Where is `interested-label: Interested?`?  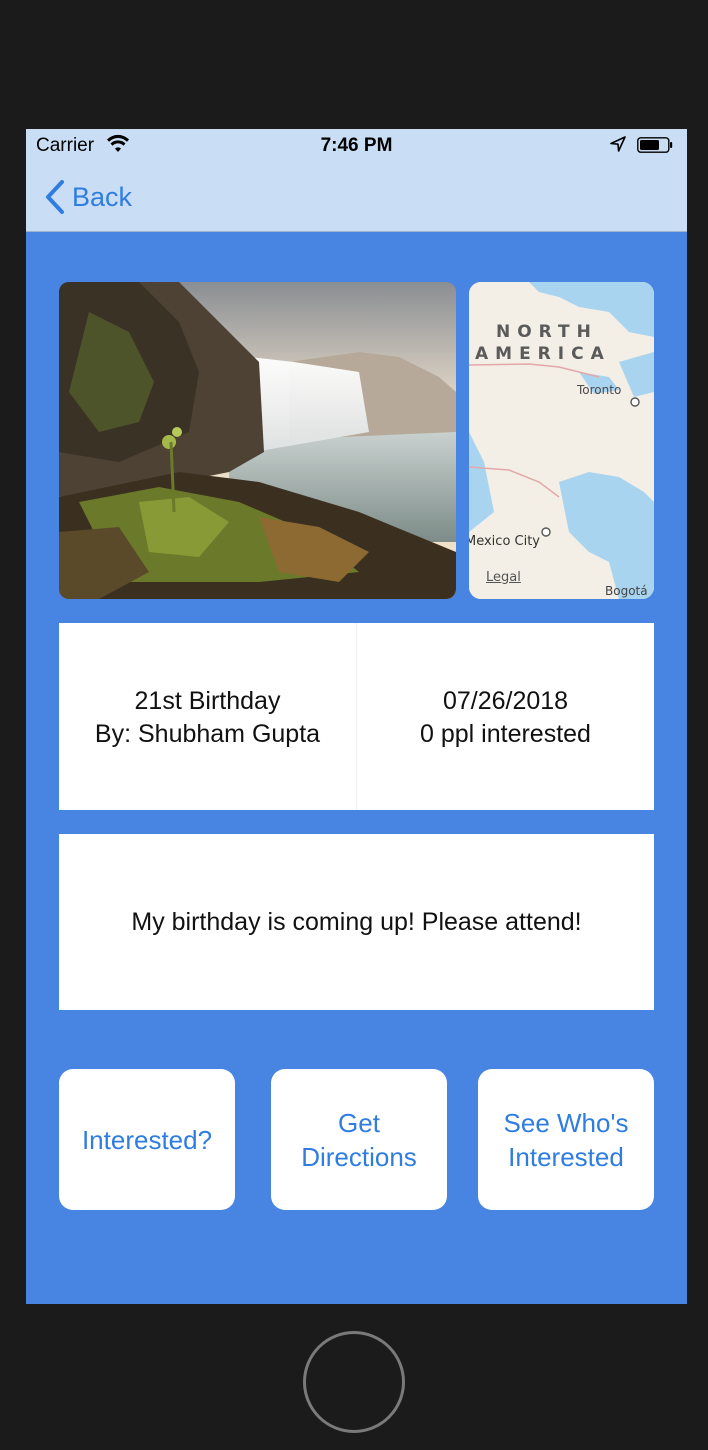
interested-label: Interested? is located at coordinates (147, 1139).